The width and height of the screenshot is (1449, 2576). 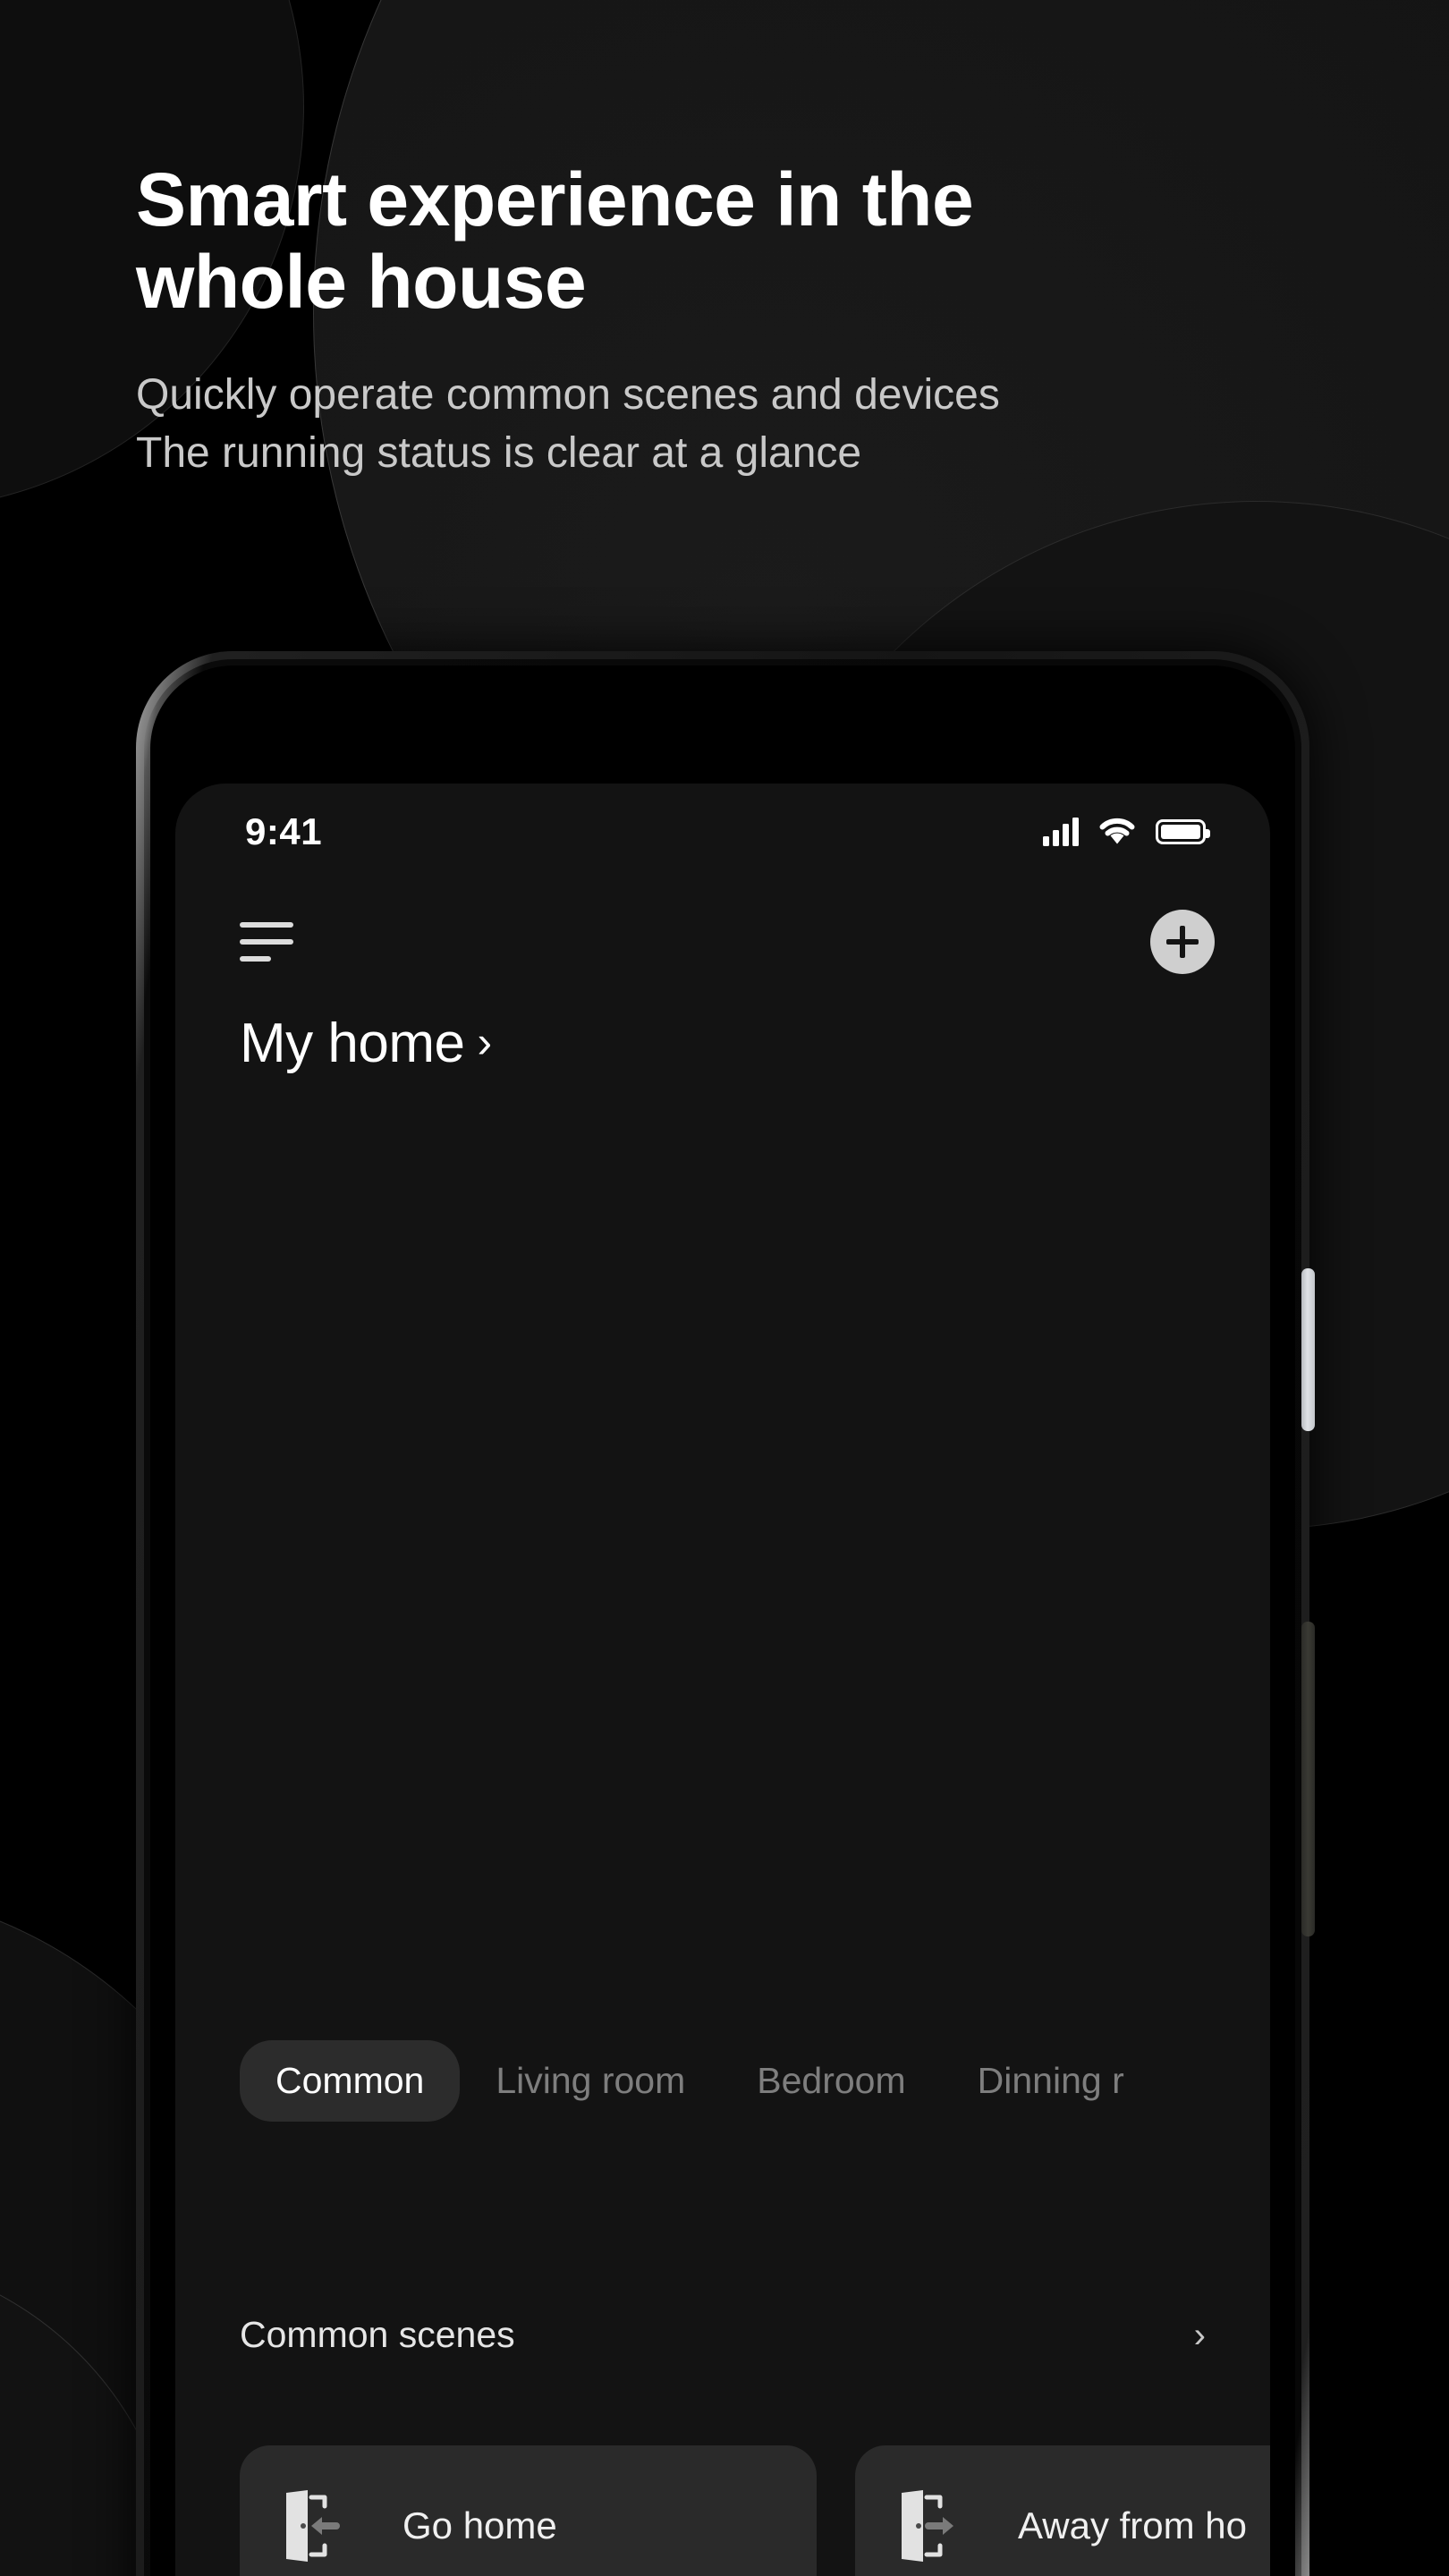 What do you see at coordinates (935, 2526) in the screenshot?
I see `door-exit-icon` at bounding box center [935, 2526].